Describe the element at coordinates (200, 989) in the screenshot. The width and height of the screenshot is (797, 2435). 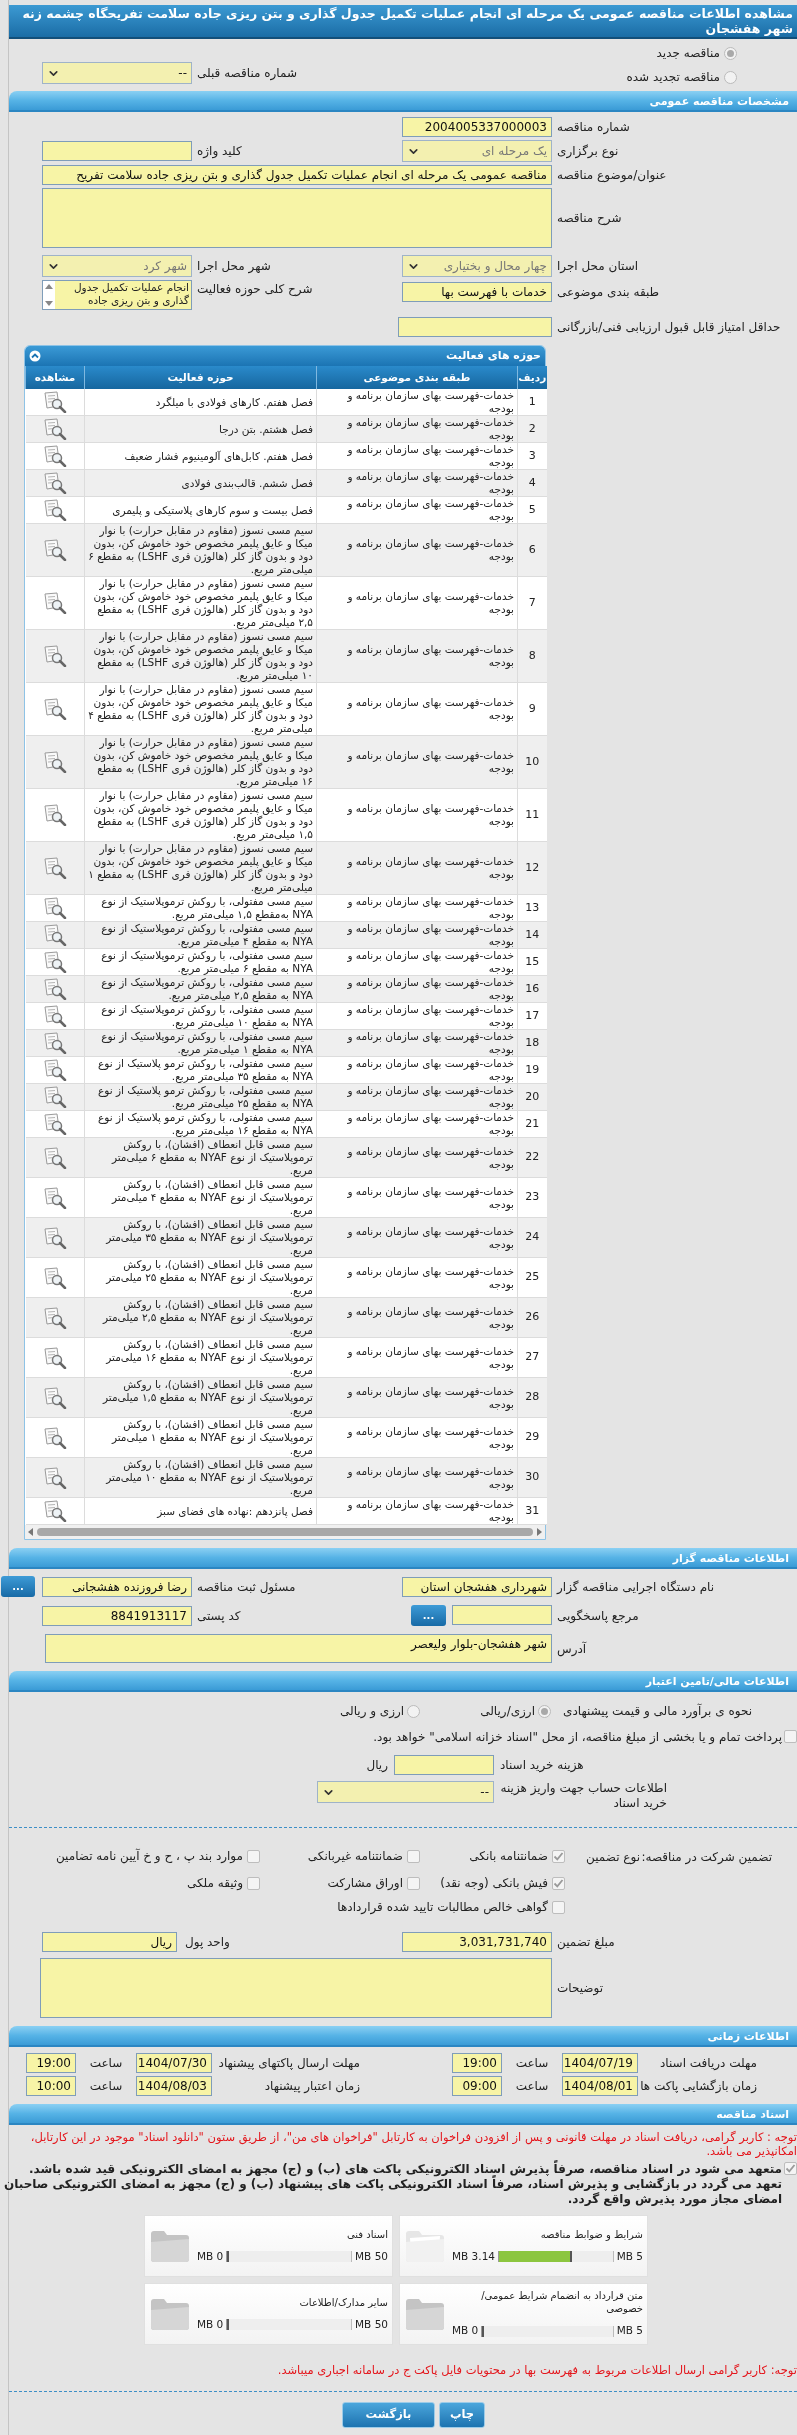
I see `table-cell: سیم مسی مفتولی، با روکش ترموپلاستیک از نوع NYA به مقطع ۲,۵ میلی‌متر مربع.` at that location.